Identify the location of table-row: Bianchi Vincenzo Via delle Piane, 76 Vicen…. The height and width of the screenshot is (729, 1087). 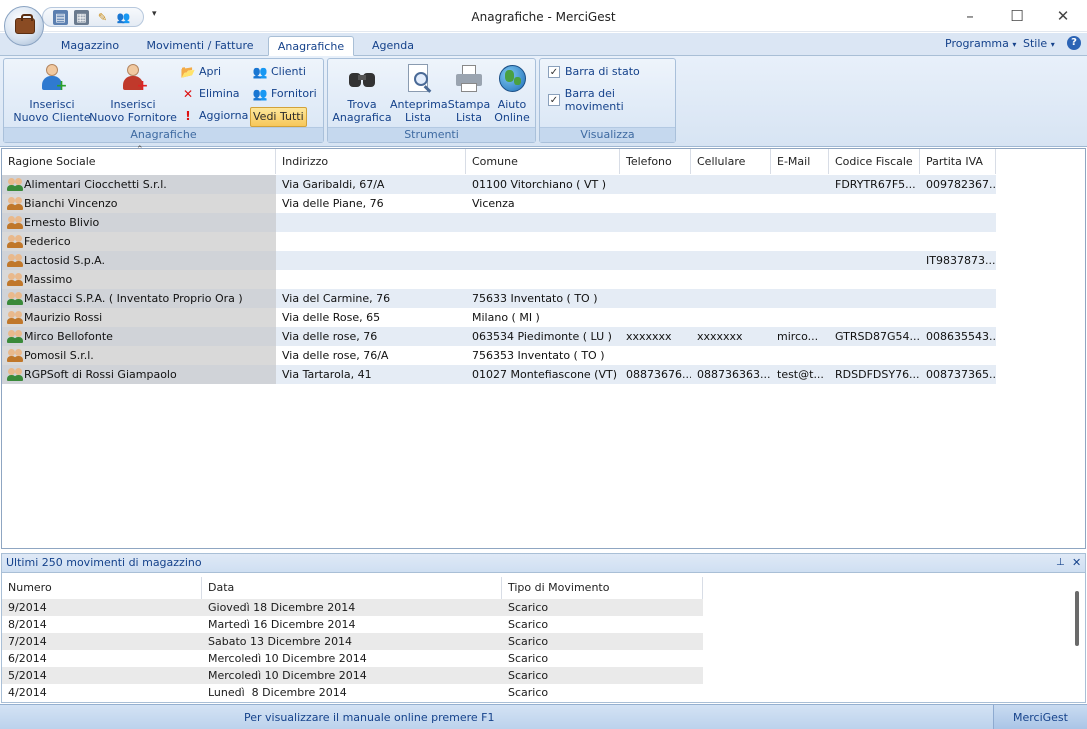
(499, 203).